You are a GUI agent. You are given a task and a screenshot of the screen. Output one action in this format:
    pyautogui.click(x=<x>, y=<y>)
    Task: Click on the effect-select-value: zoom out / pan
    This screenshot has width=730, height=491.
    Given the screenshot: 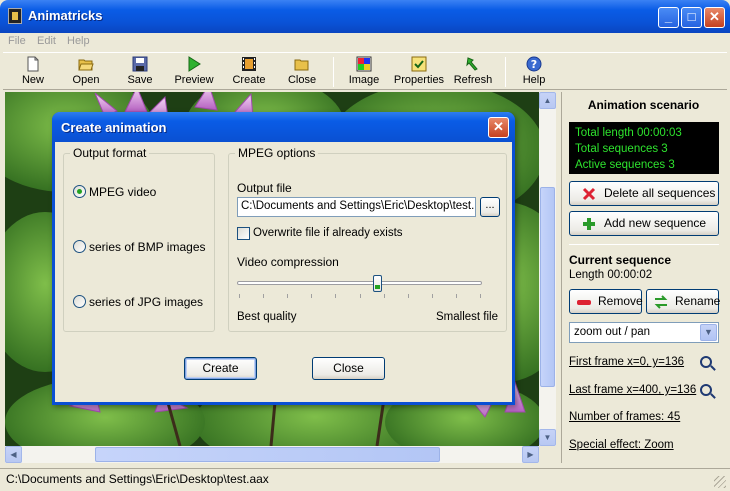 What is the action you would take?
    pyautogui.click(x=612, y=332)
    